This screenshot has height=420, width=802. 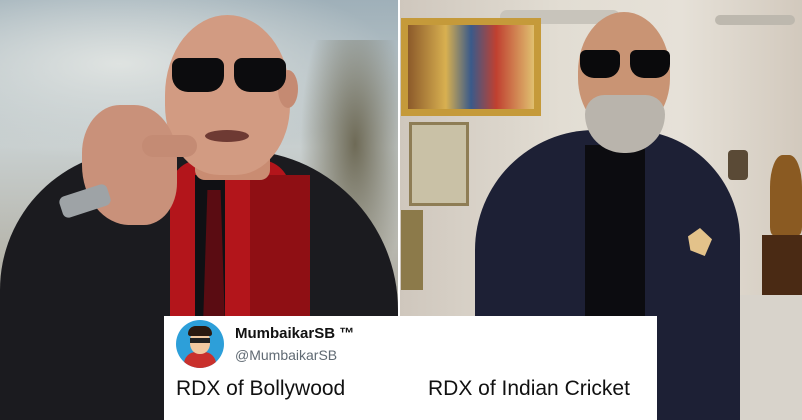 I want to click on user-handle: @MumbaikarSB, so click(x=286, y=355).